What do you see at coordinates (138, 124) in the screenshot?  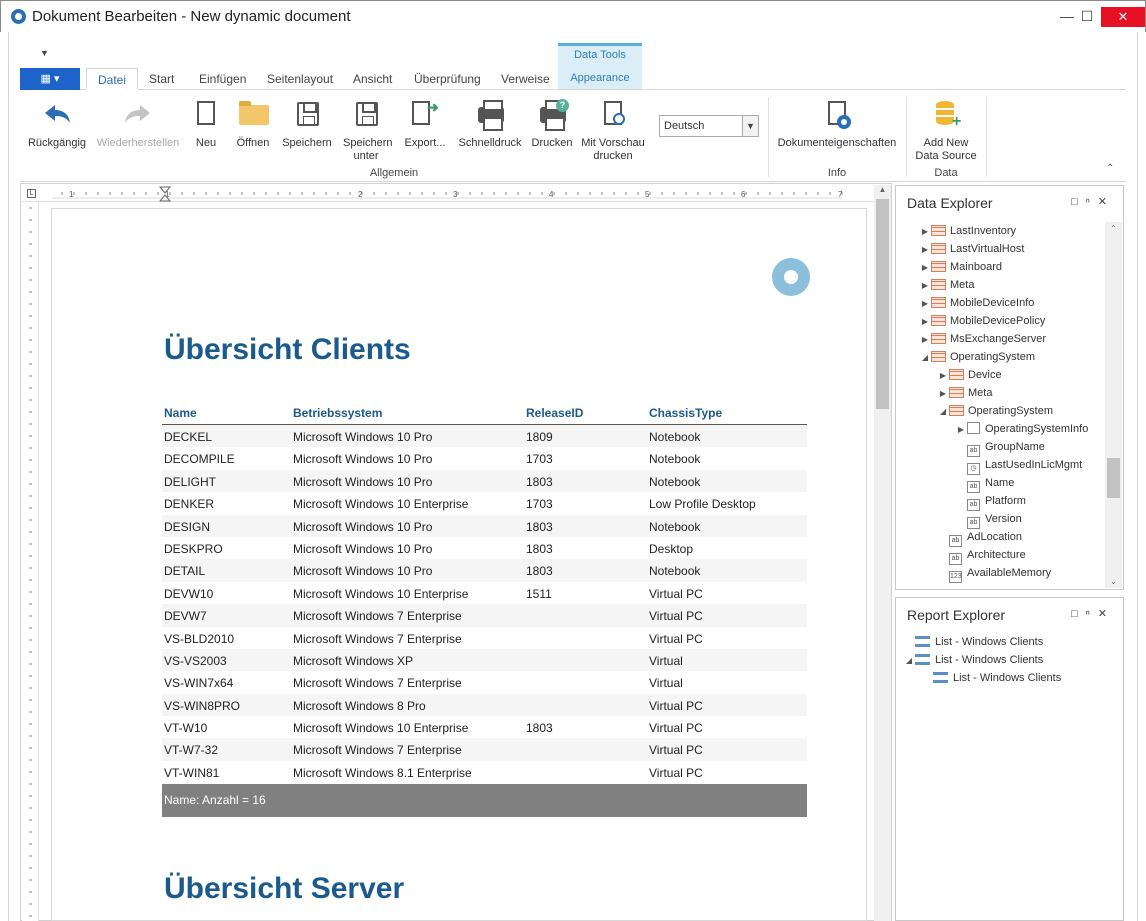 I see `redo-button: Wiederherstellen` at bounding box center [138, 124].